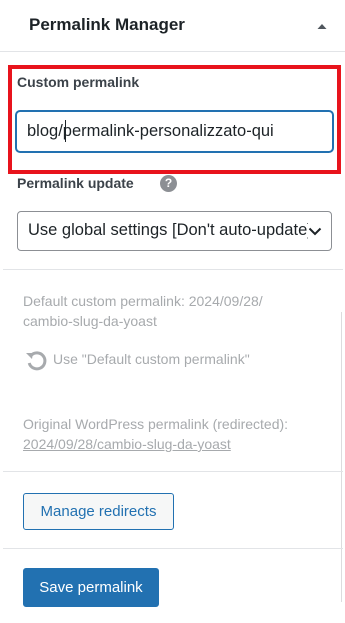 The height and width of the screenshot is (623, 345). Describe the element at coordinates (65, 131) in the screenshot. I see `text-cursor` at that location.